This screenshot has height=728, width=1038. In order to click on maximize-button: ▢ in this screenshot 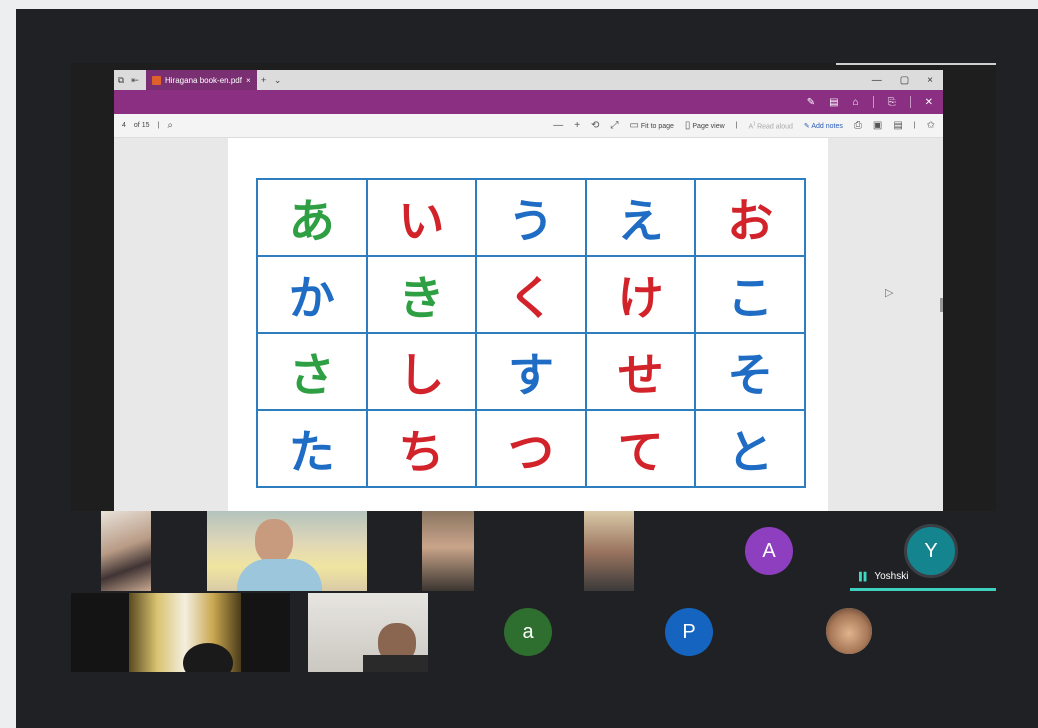, I will do `click(904, 80)`.